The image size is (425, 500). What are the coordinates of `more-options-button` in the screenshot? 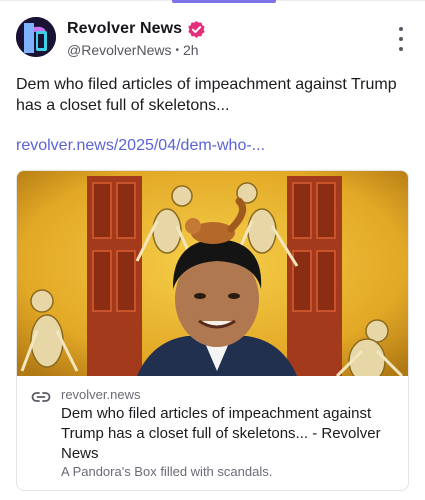 It's located at (401, 39).